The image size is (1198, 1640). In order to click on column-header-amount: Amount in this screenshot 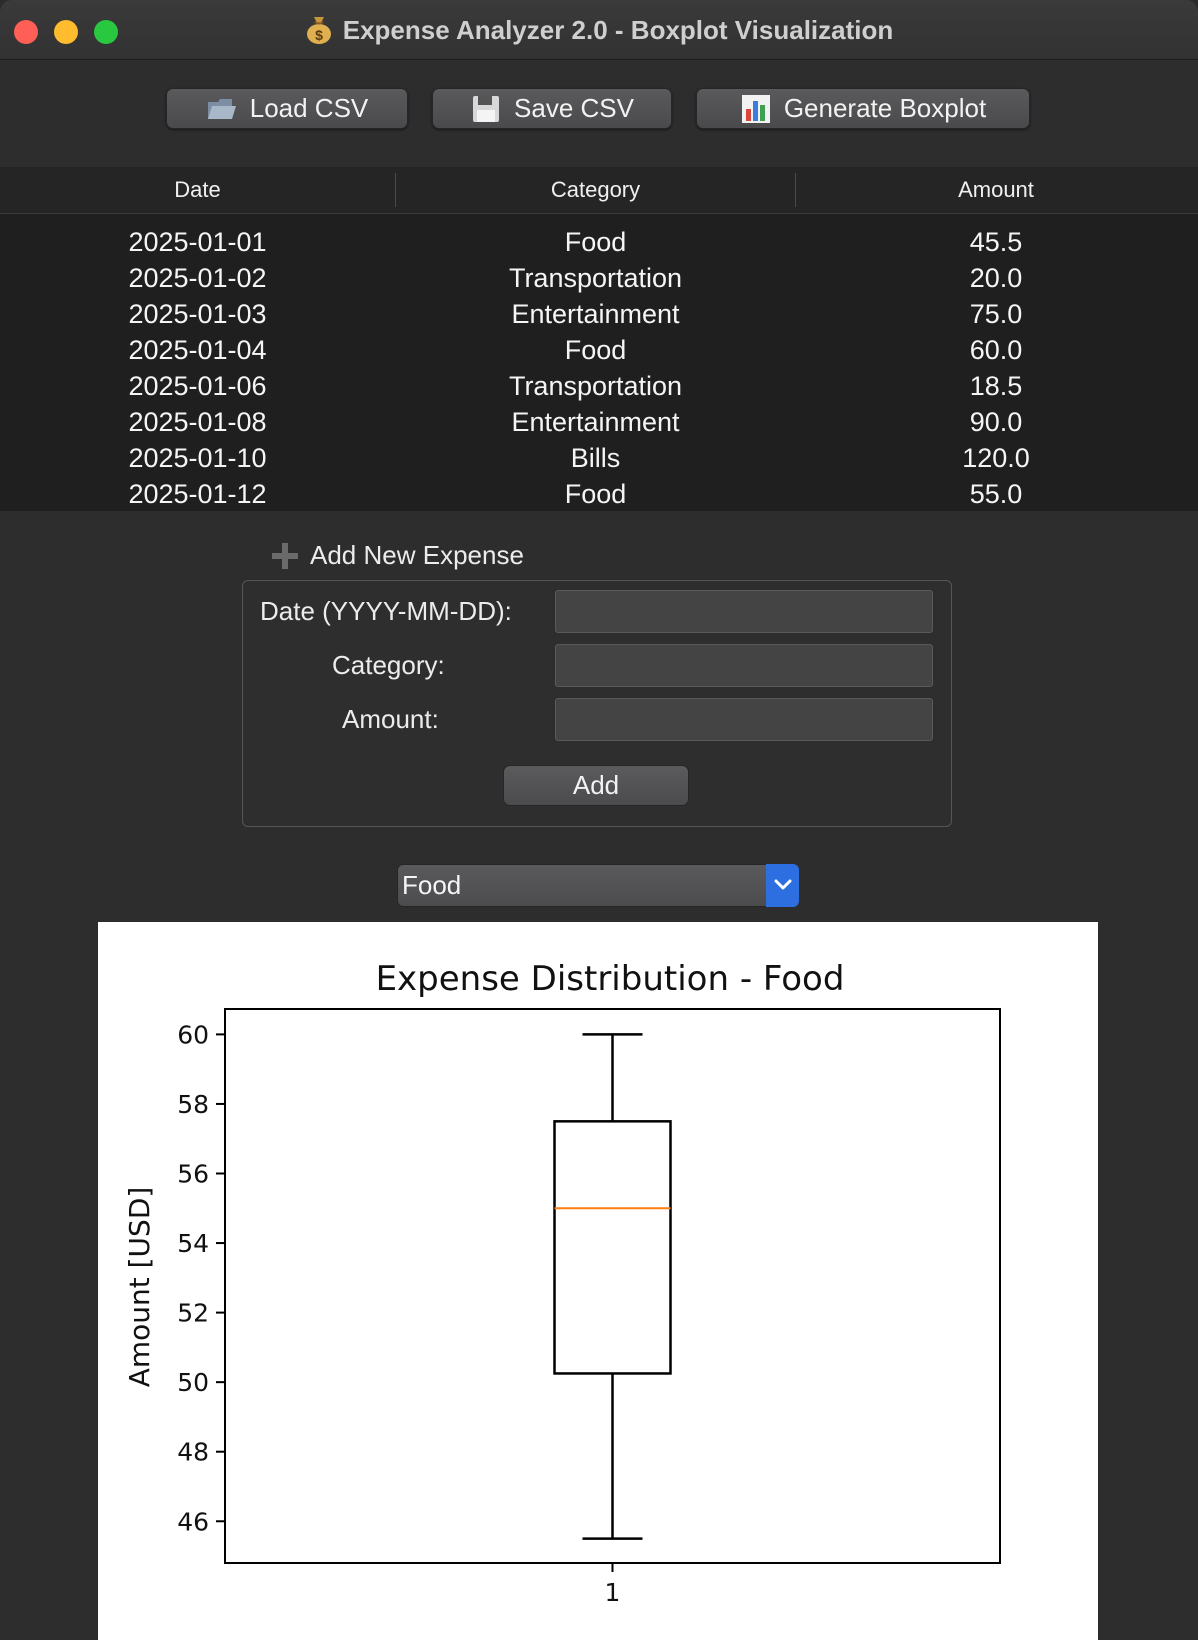, I will do `click(996, 190)`.